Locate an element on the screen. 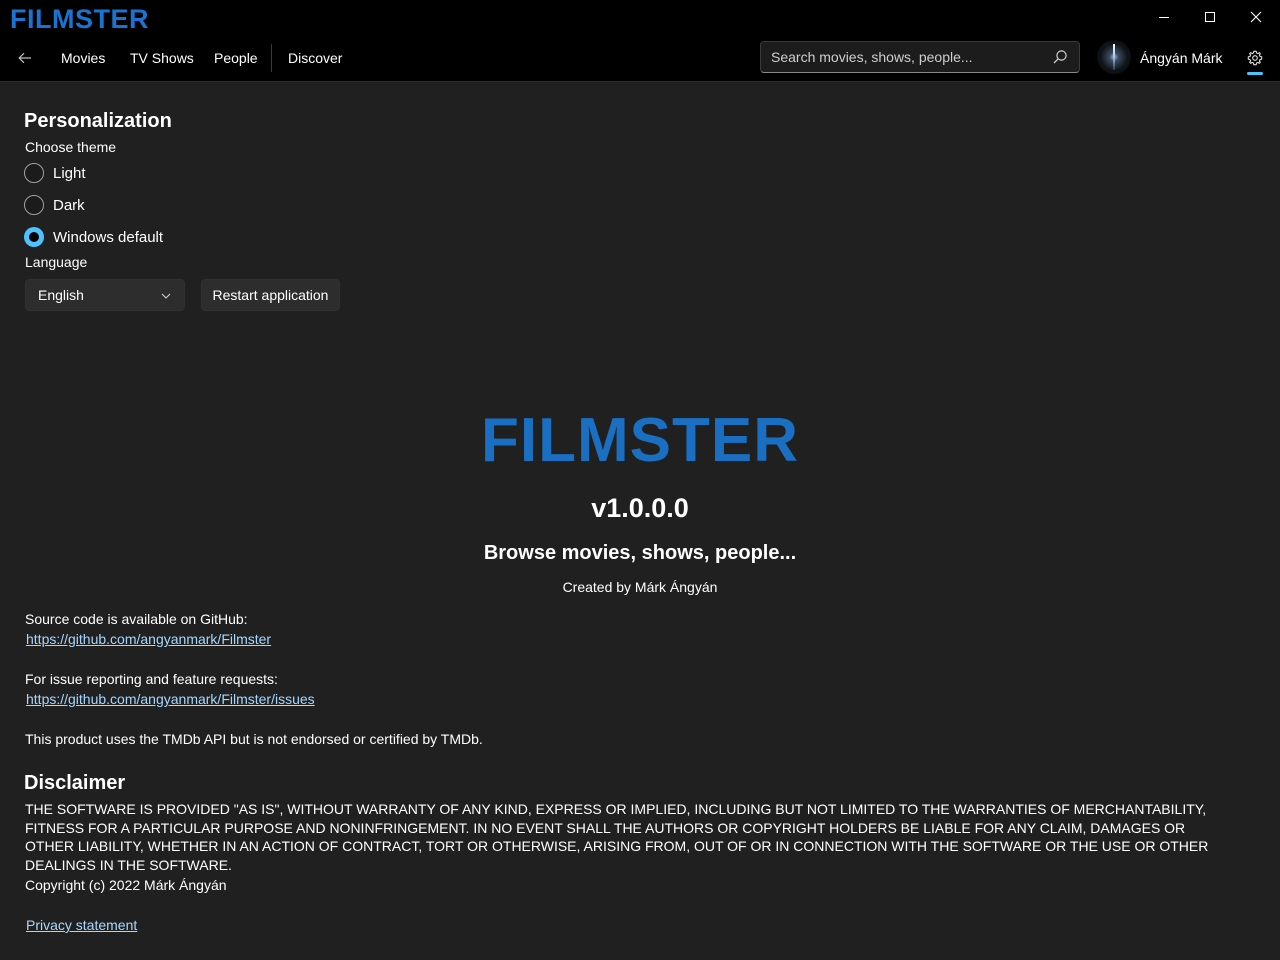  user-name: Ángyán Márk is located at coordinates (1181, 58).